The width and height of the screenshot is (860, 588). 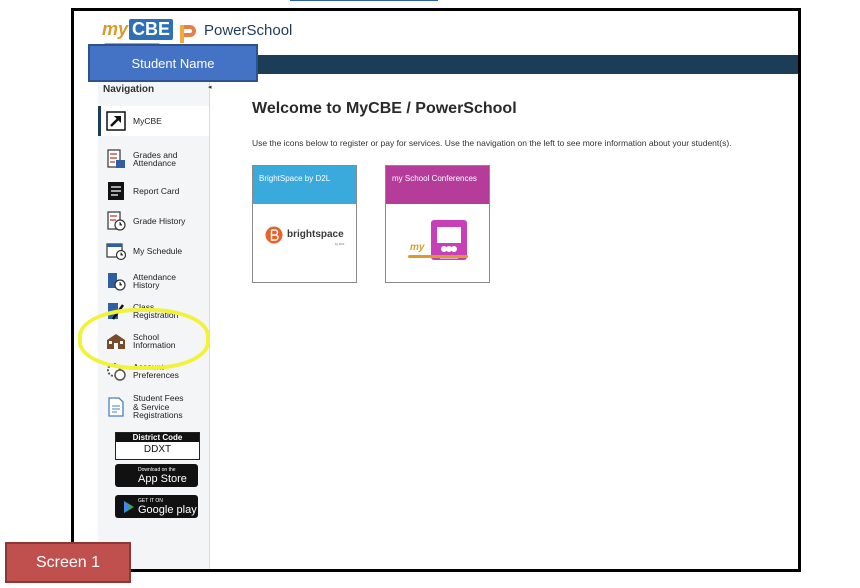 What do you see at coordinates (157, 449) in the screenshot?
I see `district-code-value: DDXT` at bounding box center [157, 449].